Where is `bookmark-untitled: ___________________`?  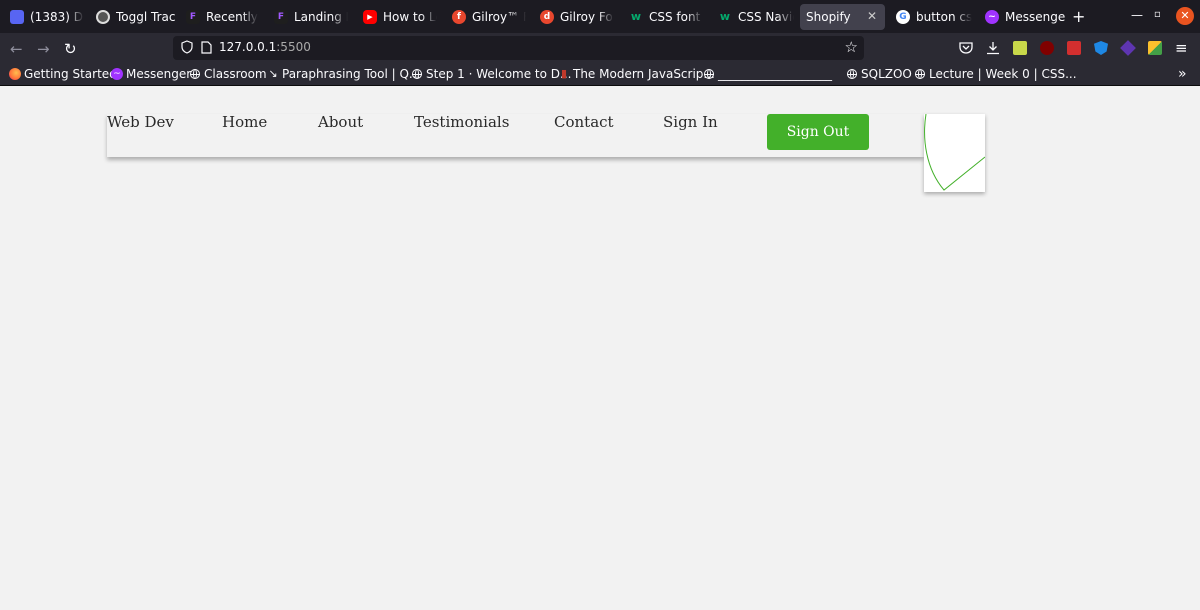
bookmark-untitled: ___________________ is located at coordinates (768, 74).